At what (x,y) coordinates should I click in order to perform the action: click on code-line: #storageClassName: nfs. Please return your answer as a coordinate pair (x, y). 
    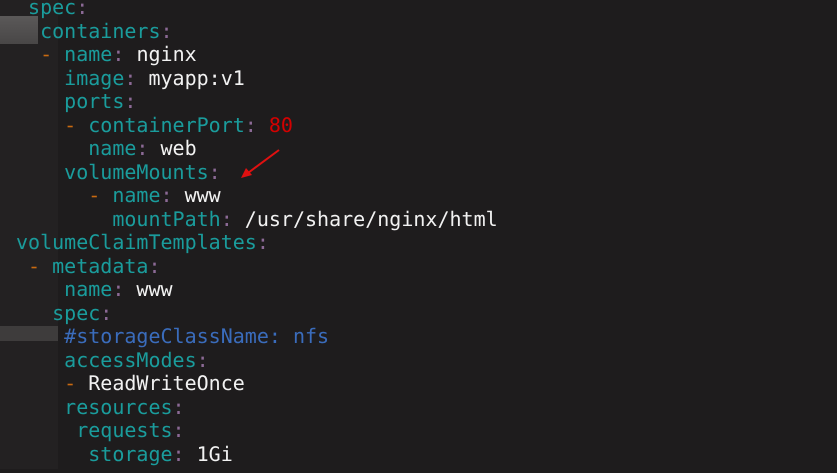
    Looking at the image, I should click on (197, 336).